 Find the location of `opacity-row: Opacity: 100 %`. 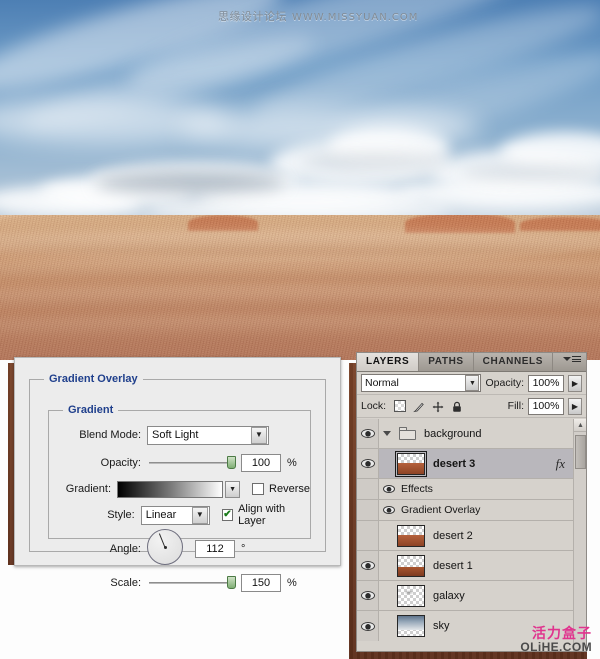

opacity-row: Opacity: 100 % is located at coordinates (179, 463).